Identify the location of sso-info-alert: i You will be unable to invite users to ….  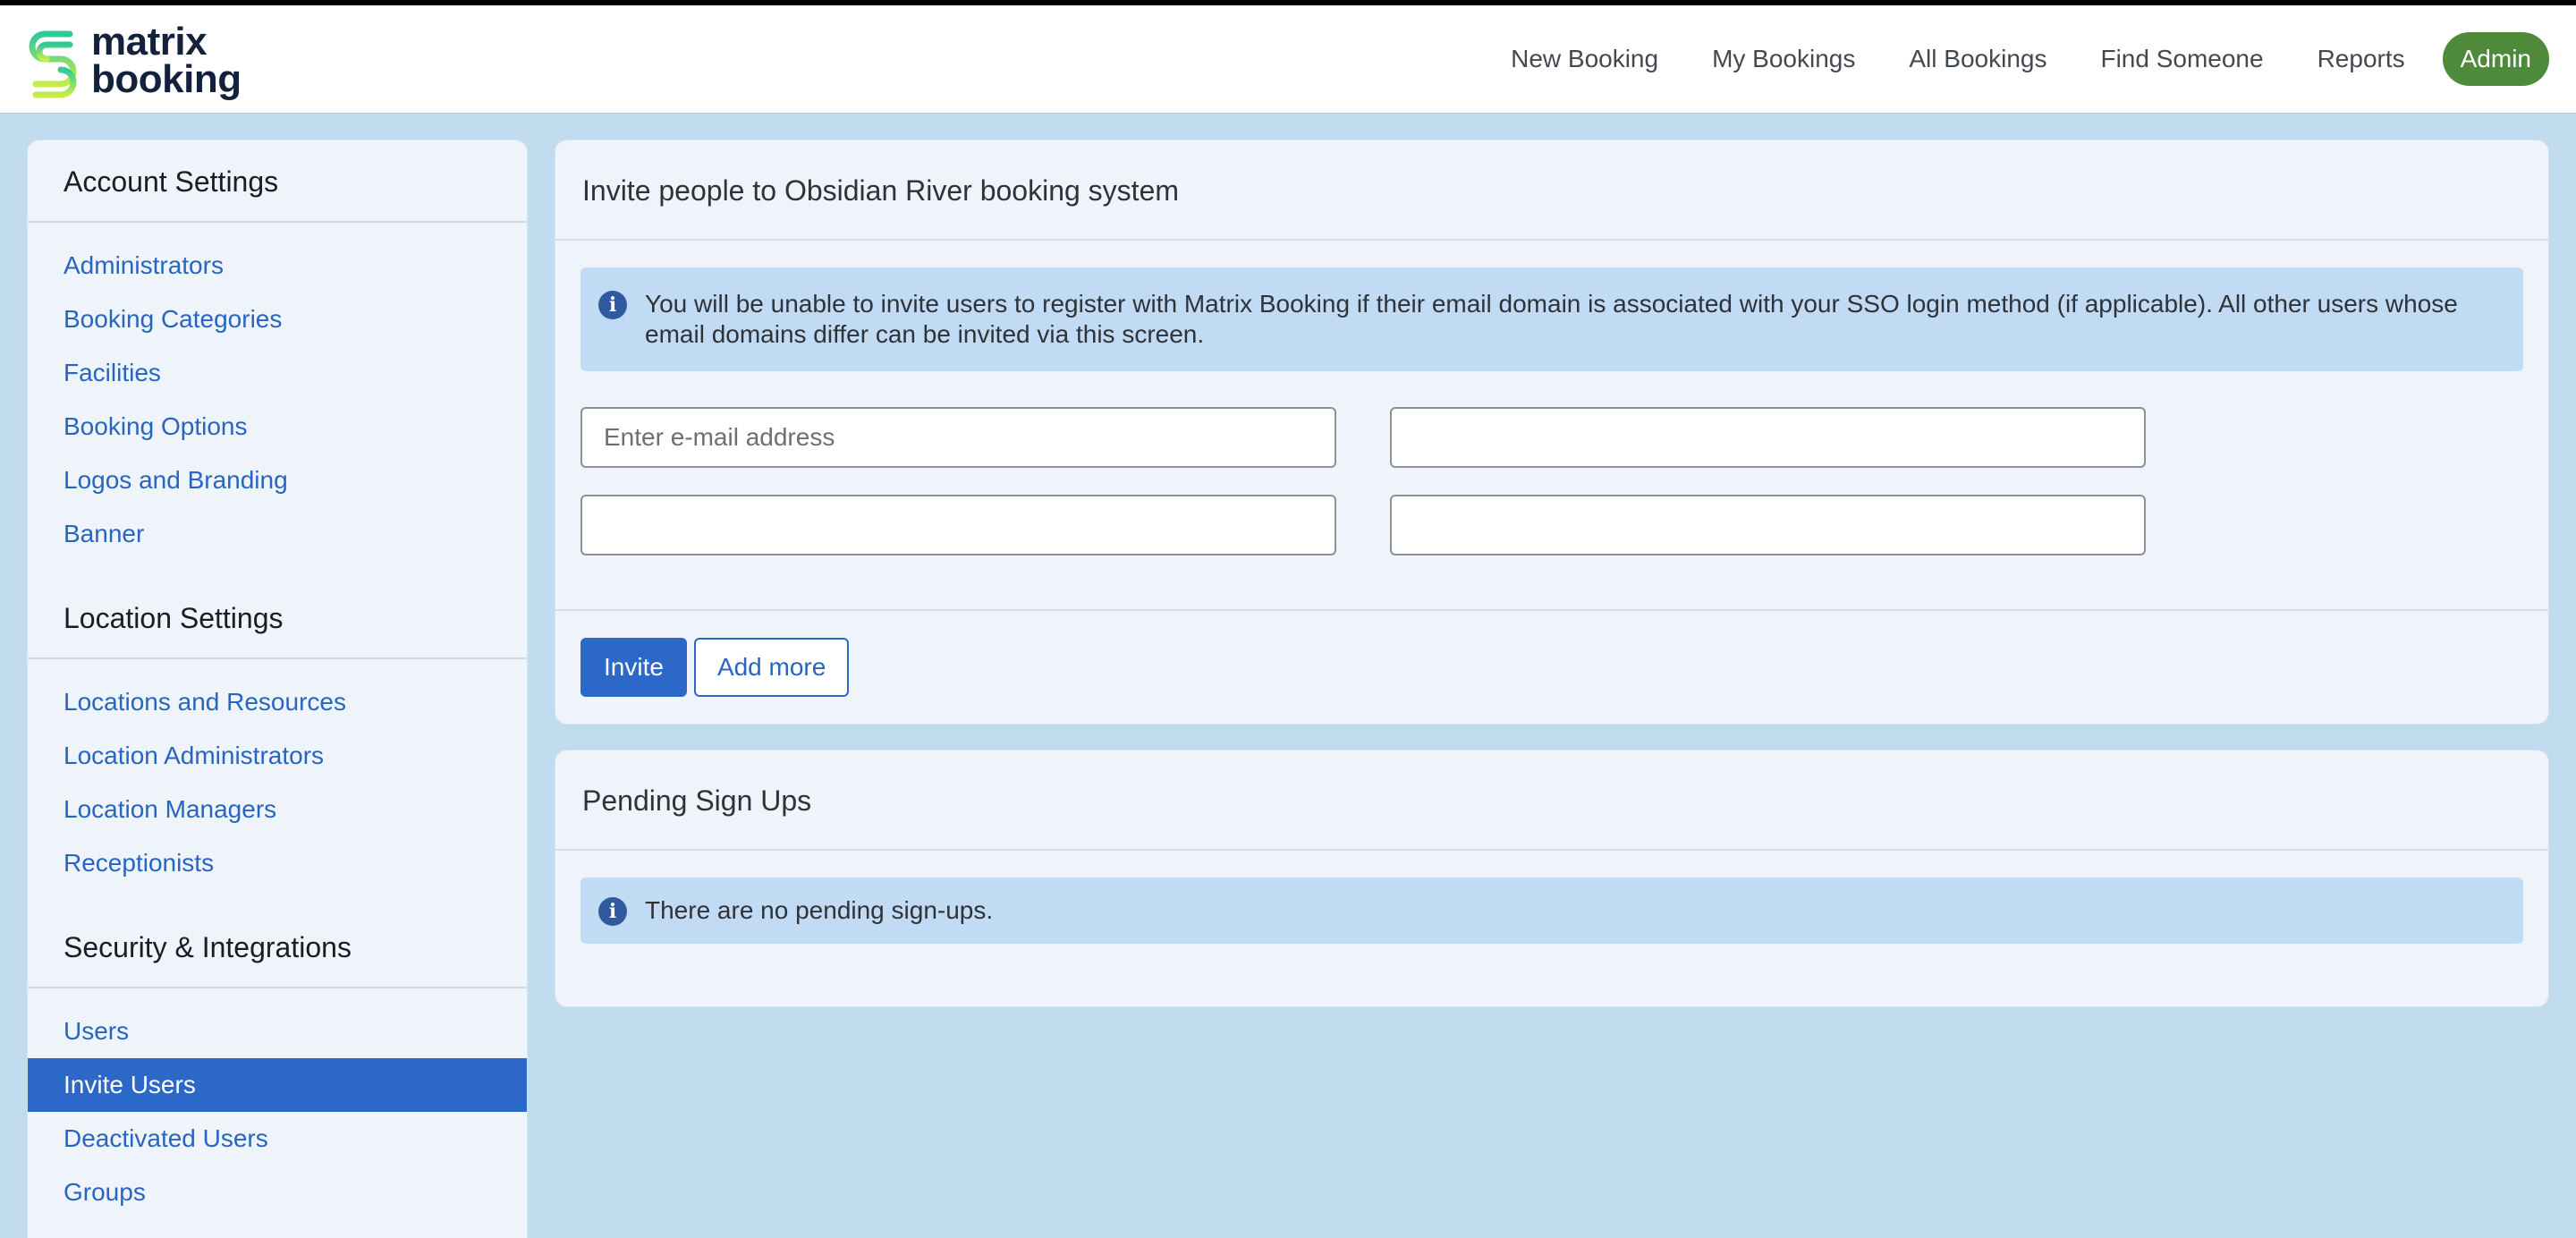
(1551, 319).